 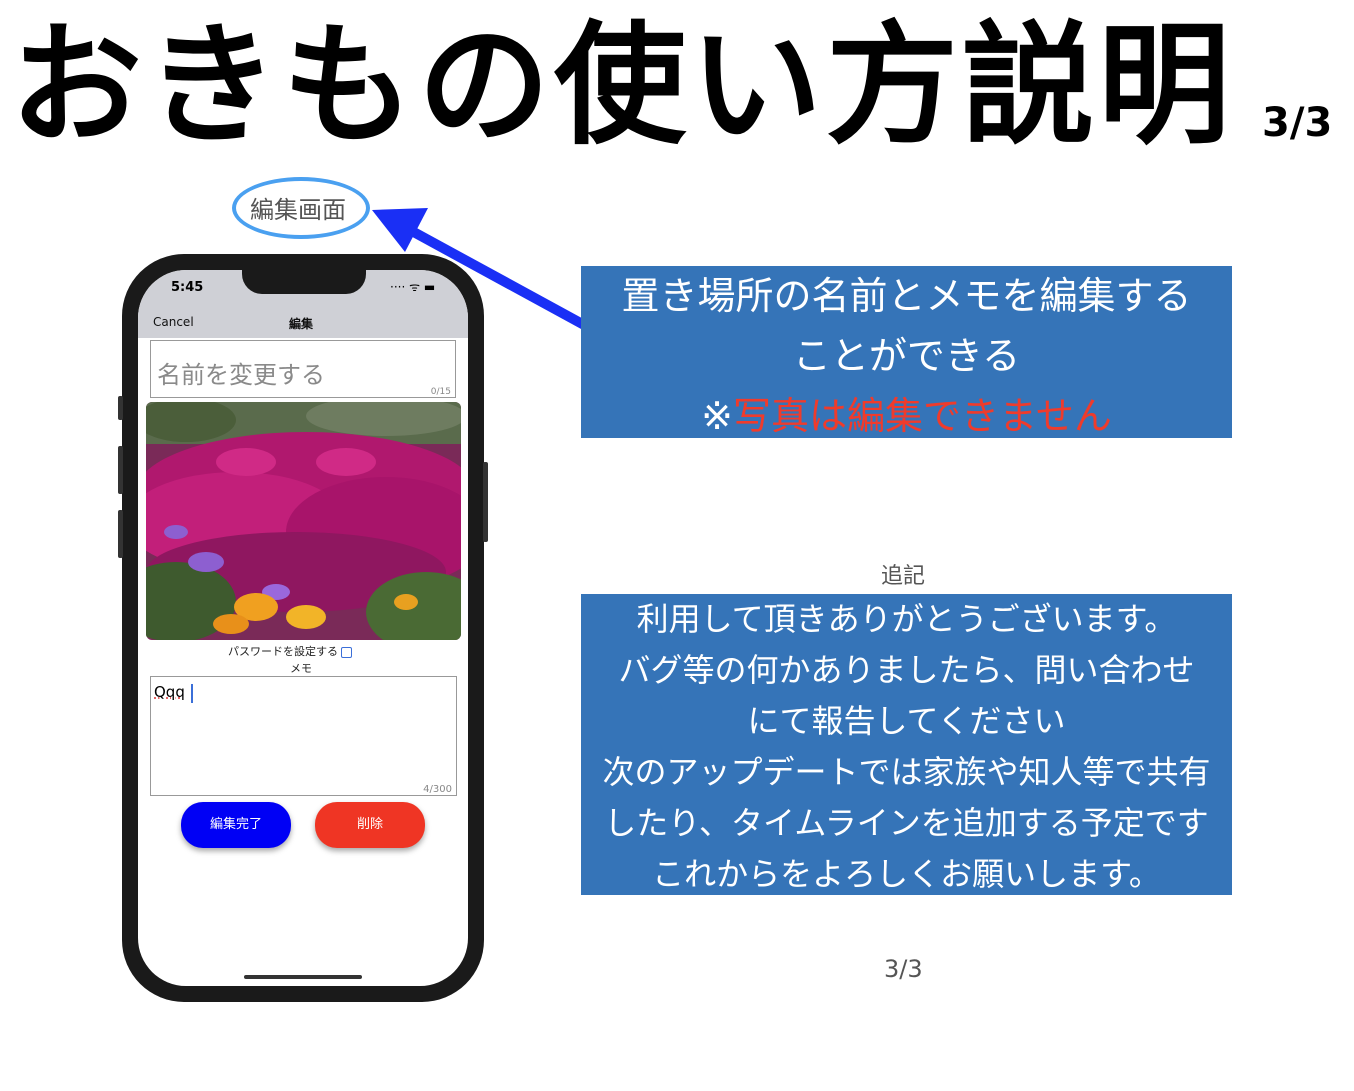 I want to click on notch, so click(x=304, y=282).